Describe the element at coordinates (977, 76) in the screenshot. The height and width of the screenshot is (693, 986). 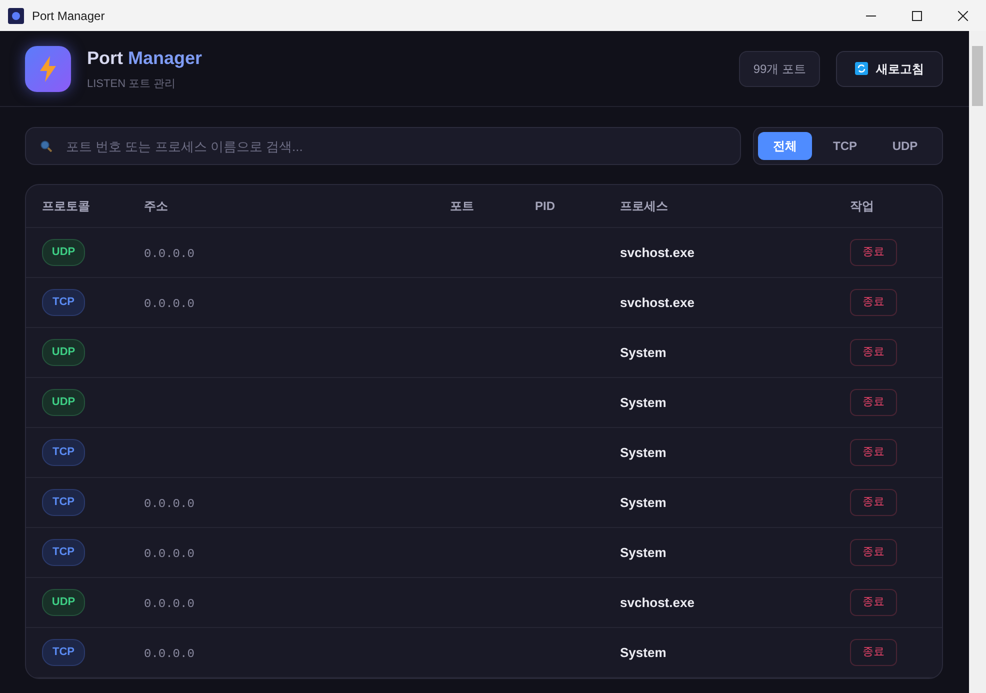
I see `scrollbar-thumb` at that location.